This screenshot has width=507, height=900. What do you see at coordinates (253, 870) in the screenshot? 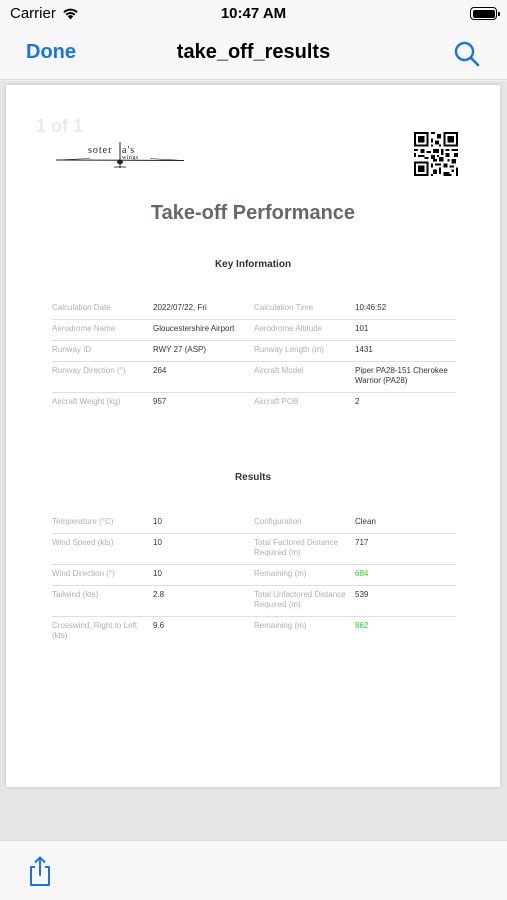
I see `bottom-toolbar` at bounding box center [253, 870].